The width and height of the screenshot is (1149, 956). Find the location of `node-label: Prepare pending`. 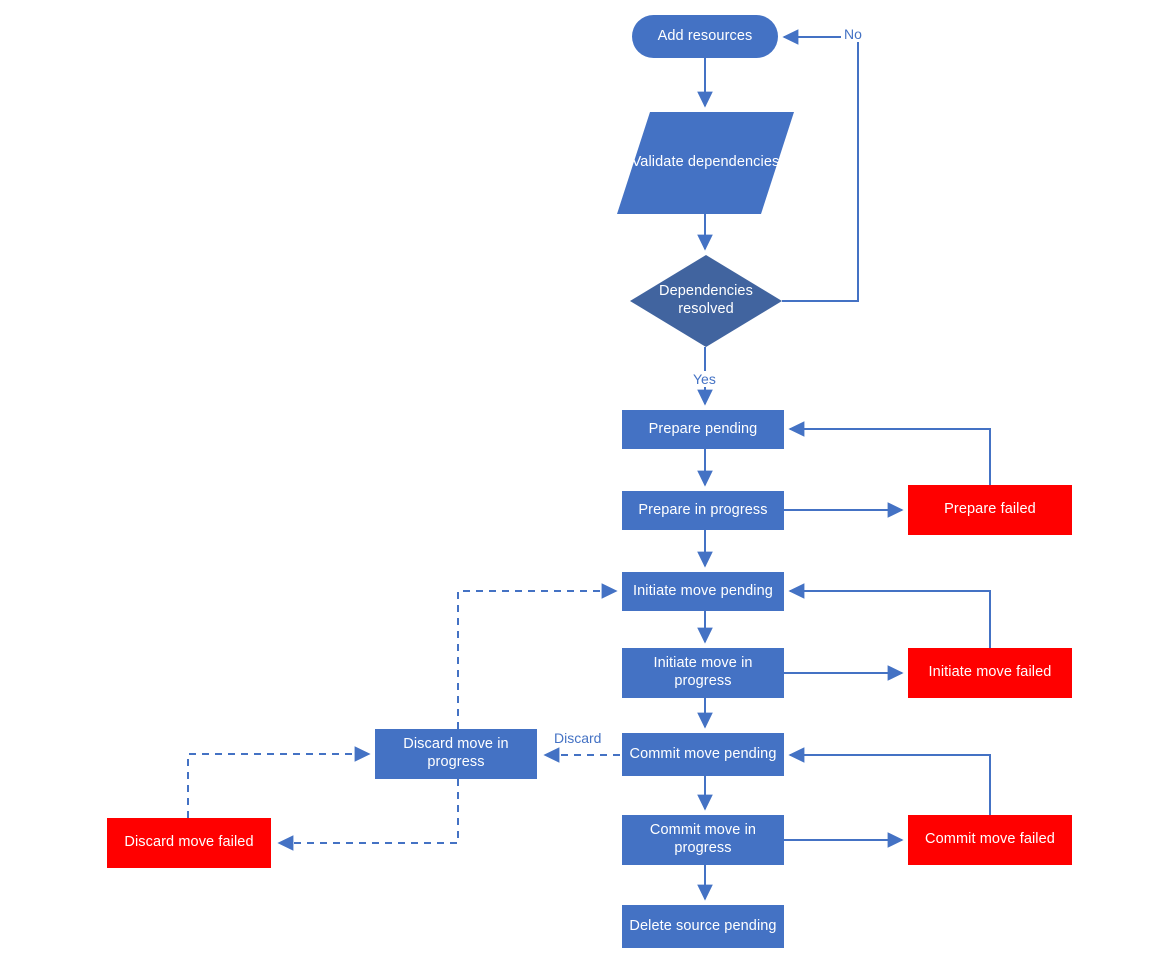

node-label: Prepare pending is located at coordinates (703, 428).